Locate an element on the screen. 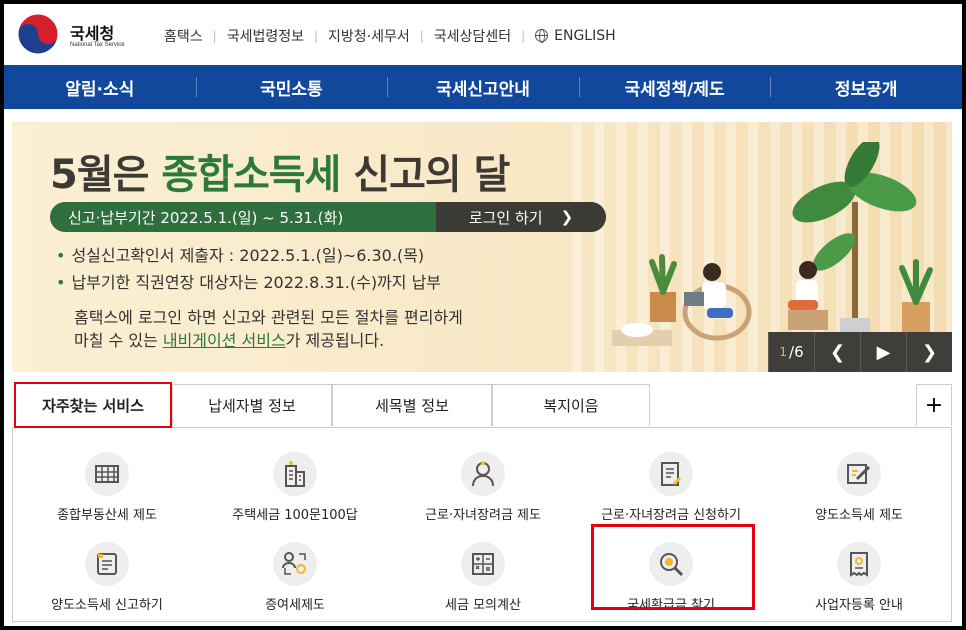  plus-icon: + is located at coordinates (934, 405).